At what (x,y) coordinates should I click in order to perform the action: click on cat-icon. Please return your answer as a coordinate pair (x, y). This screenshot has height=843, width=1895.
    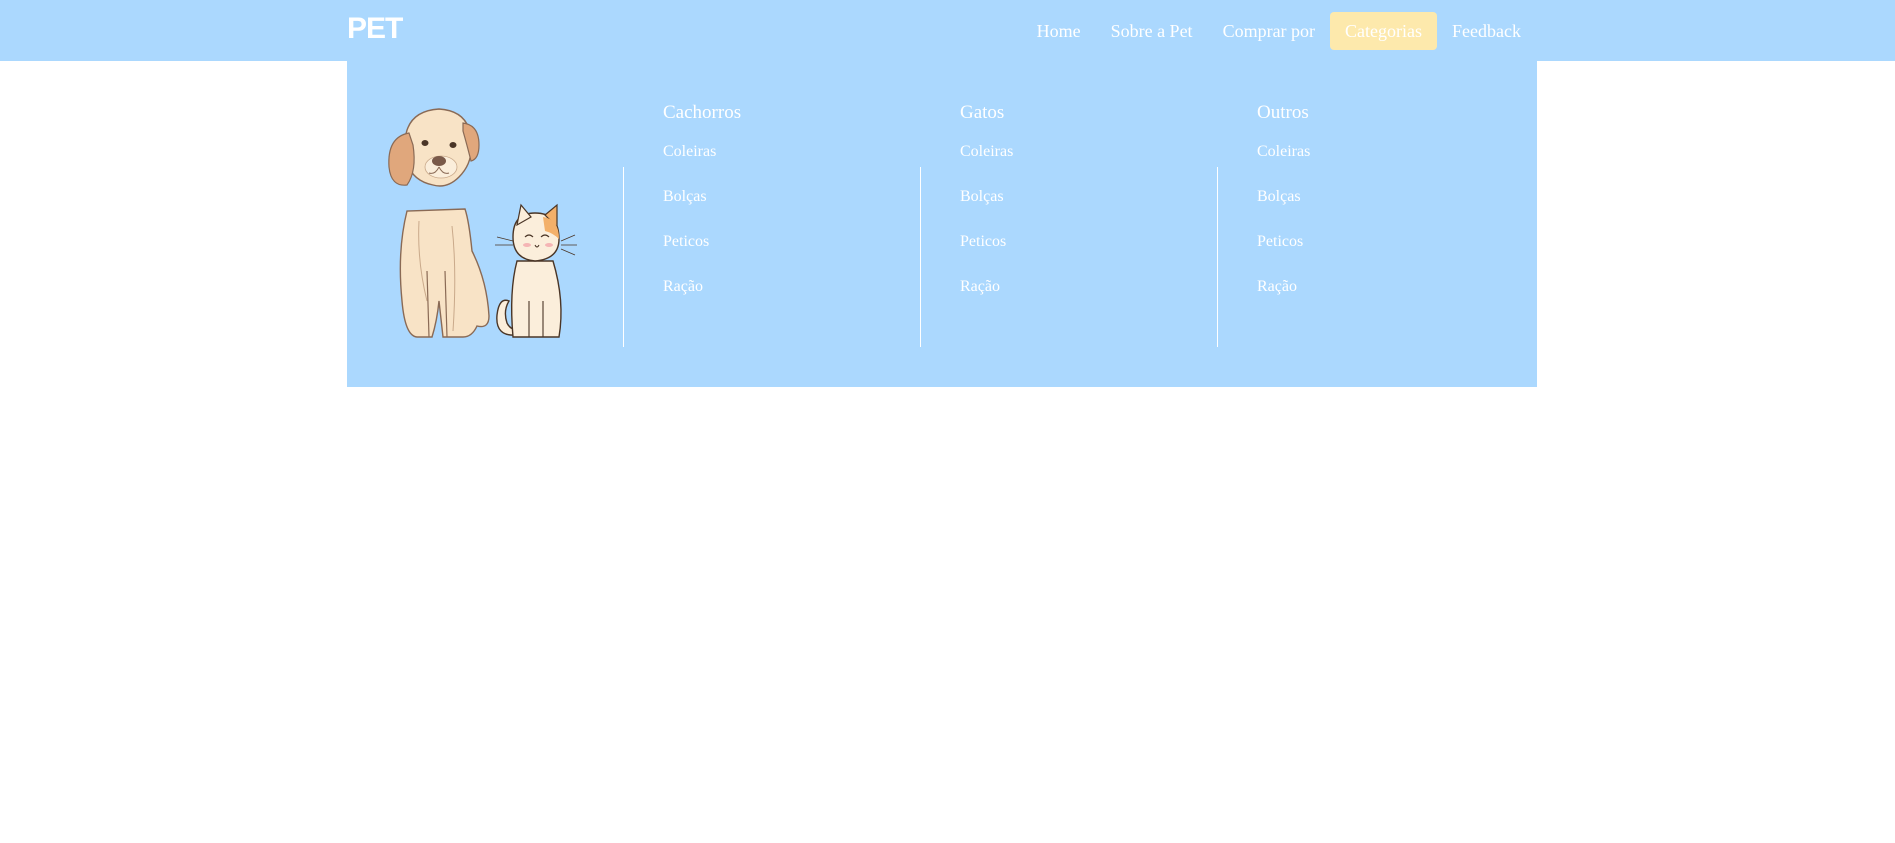
    Looking at the image, I should click on (536, 270).